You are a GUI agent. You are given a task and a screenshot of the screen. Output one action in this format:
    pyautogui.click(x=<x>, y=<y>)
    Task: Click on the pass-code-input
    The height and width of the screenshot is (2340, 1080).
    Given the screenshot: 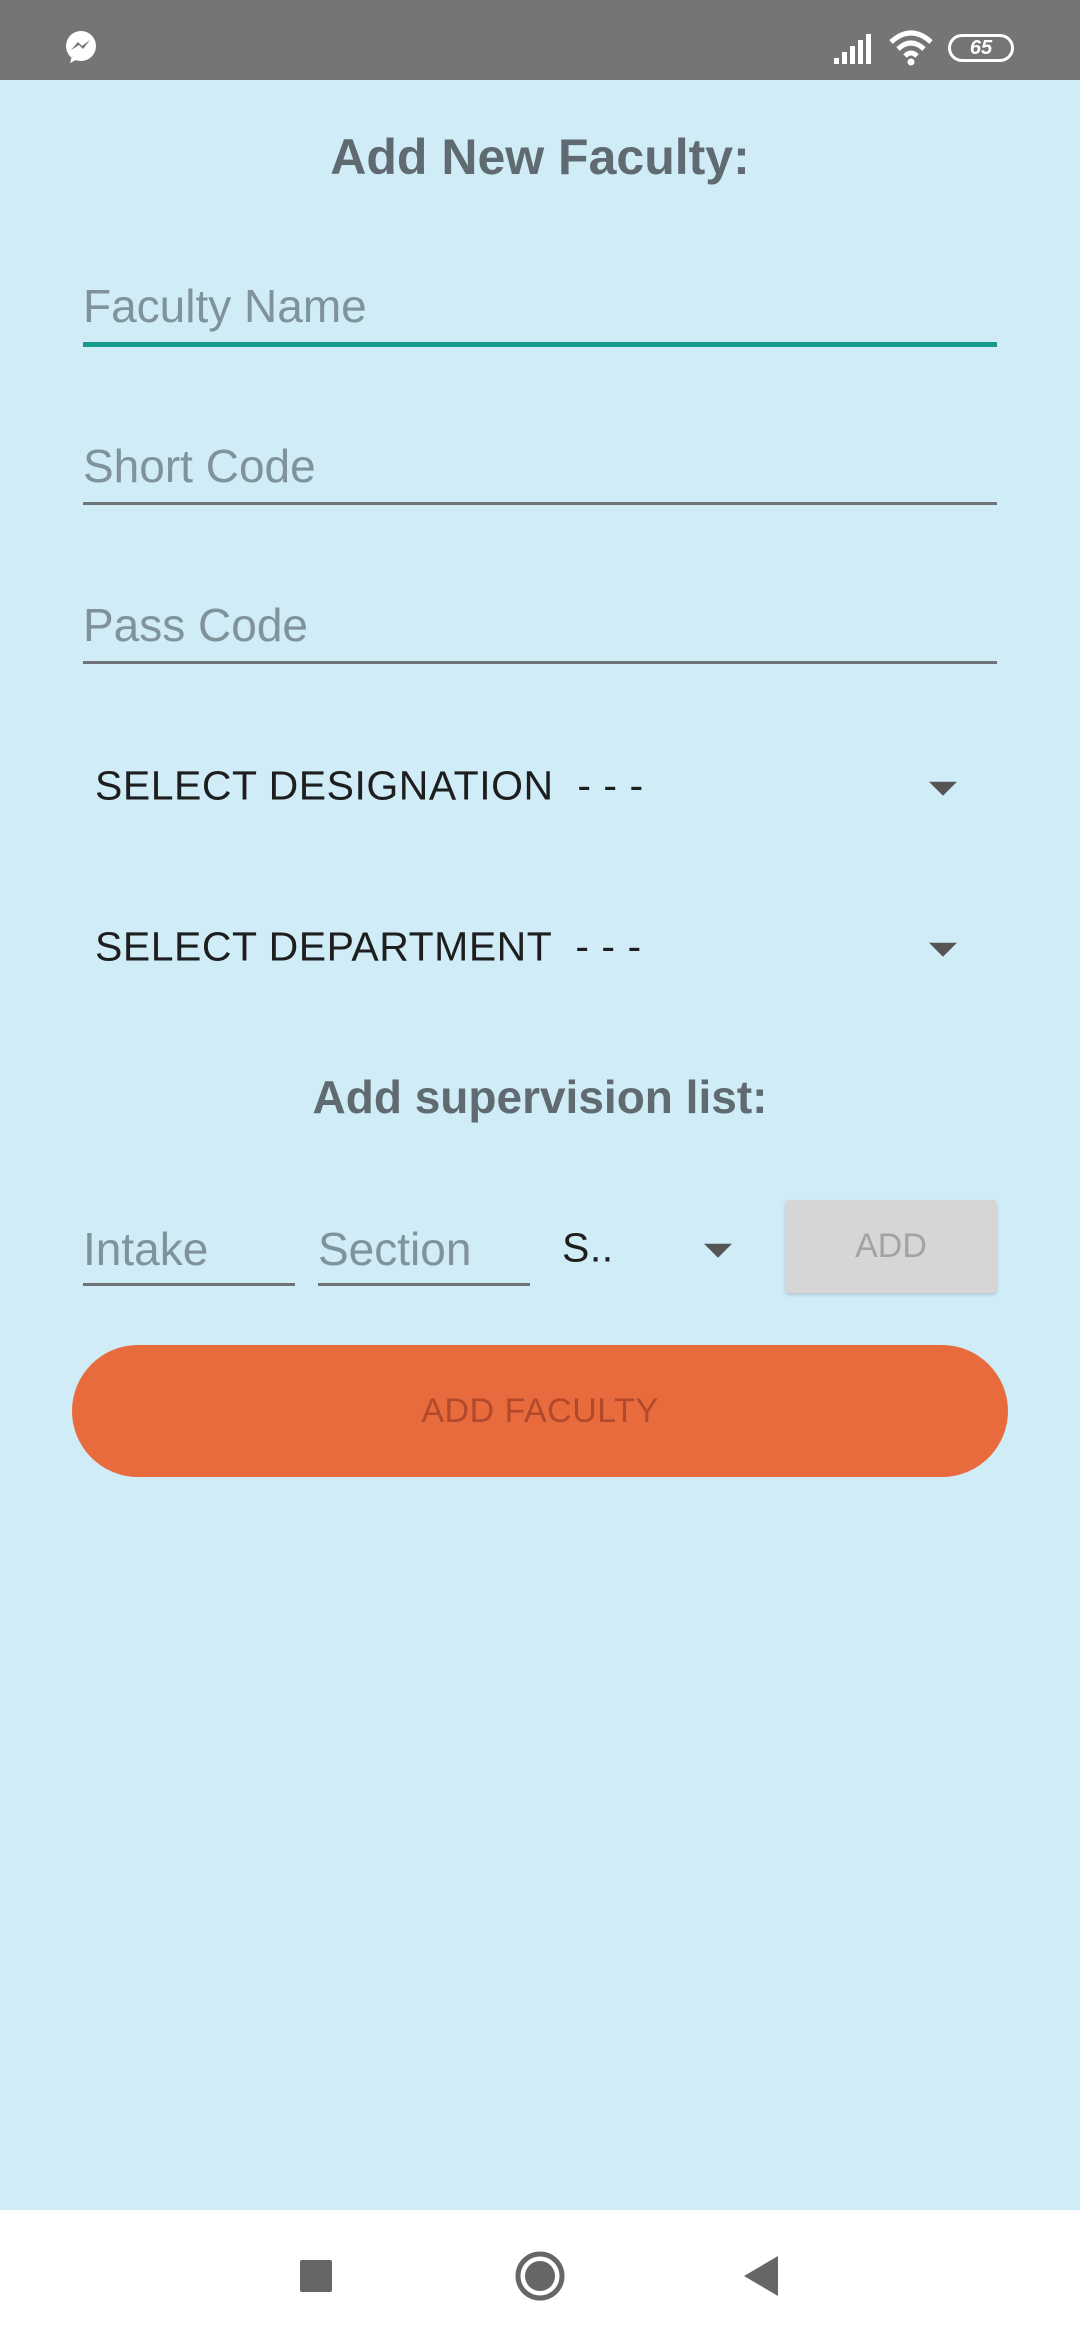 What is the action you would take?
    pyautogui.click(x=540, y=625)
    